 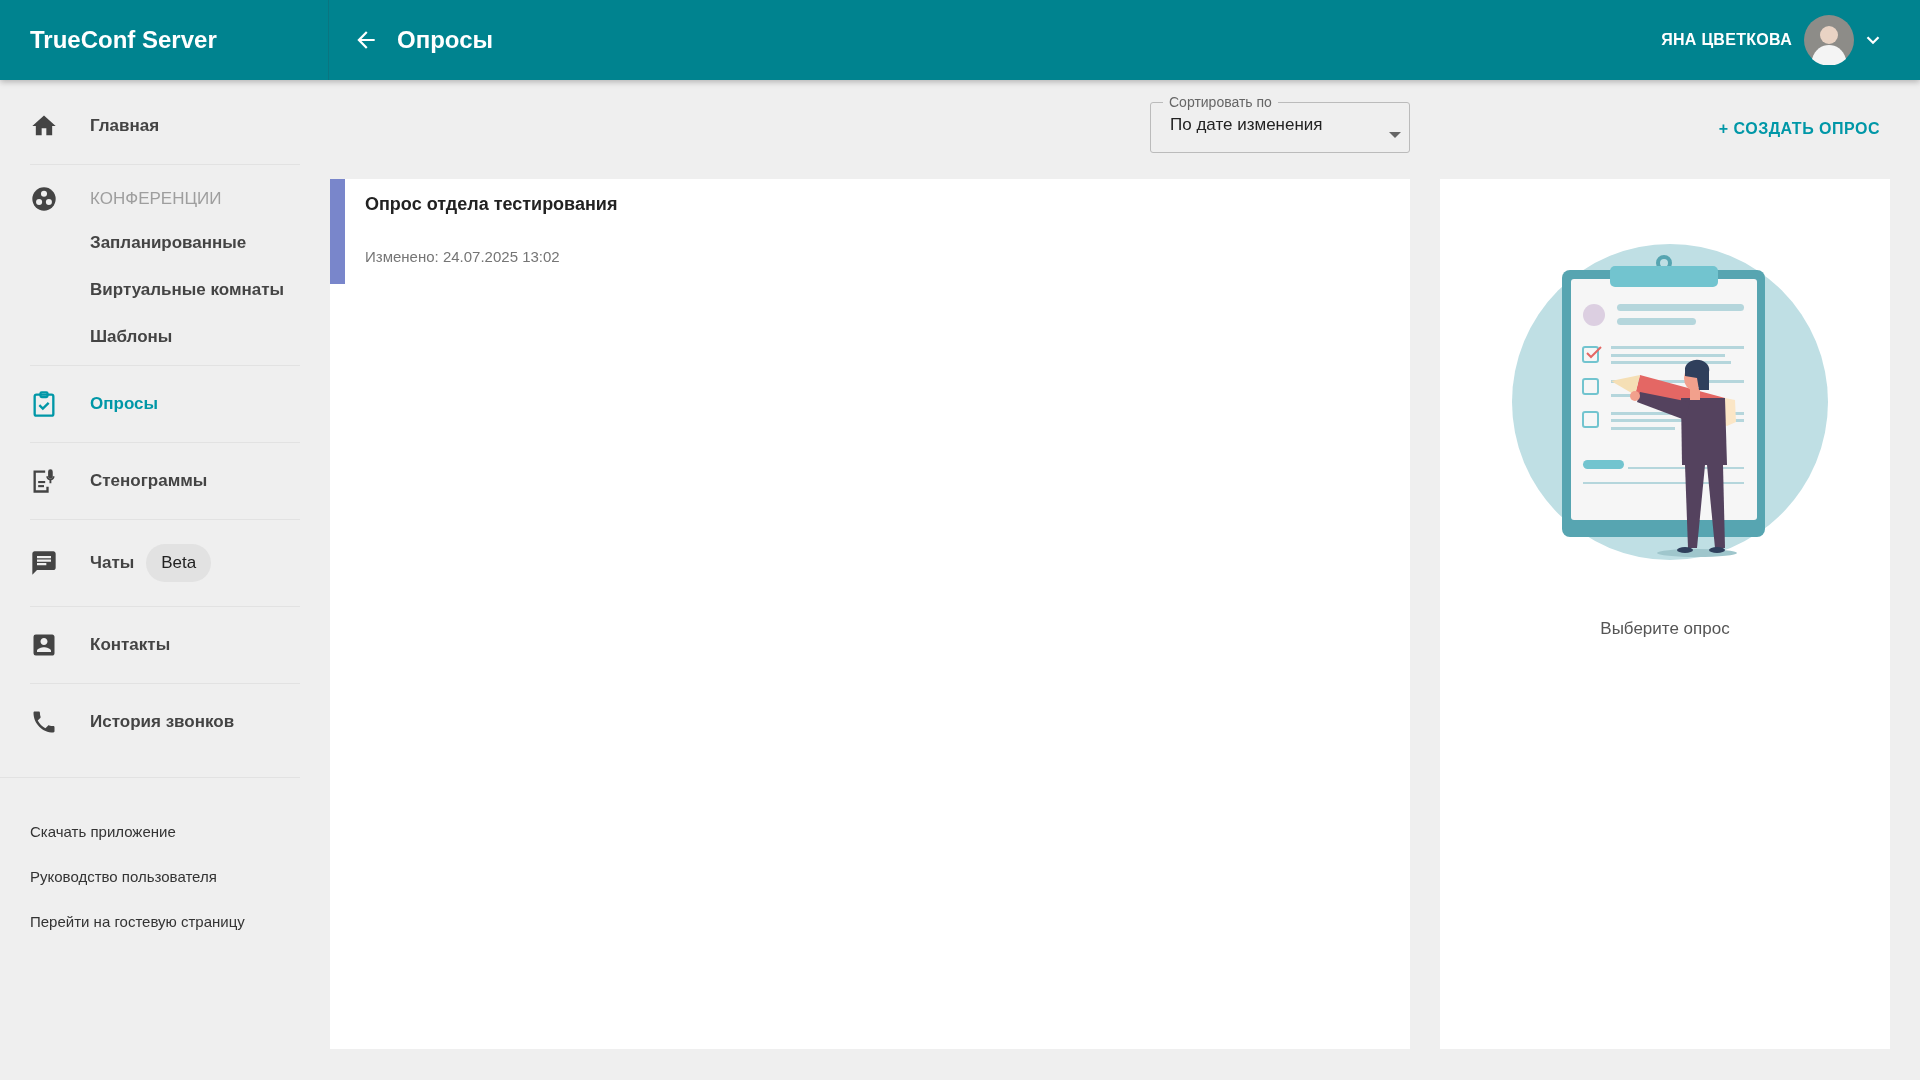 I want to click on sidebar-subitem: Шаблоны, so click(x=165, y=337).